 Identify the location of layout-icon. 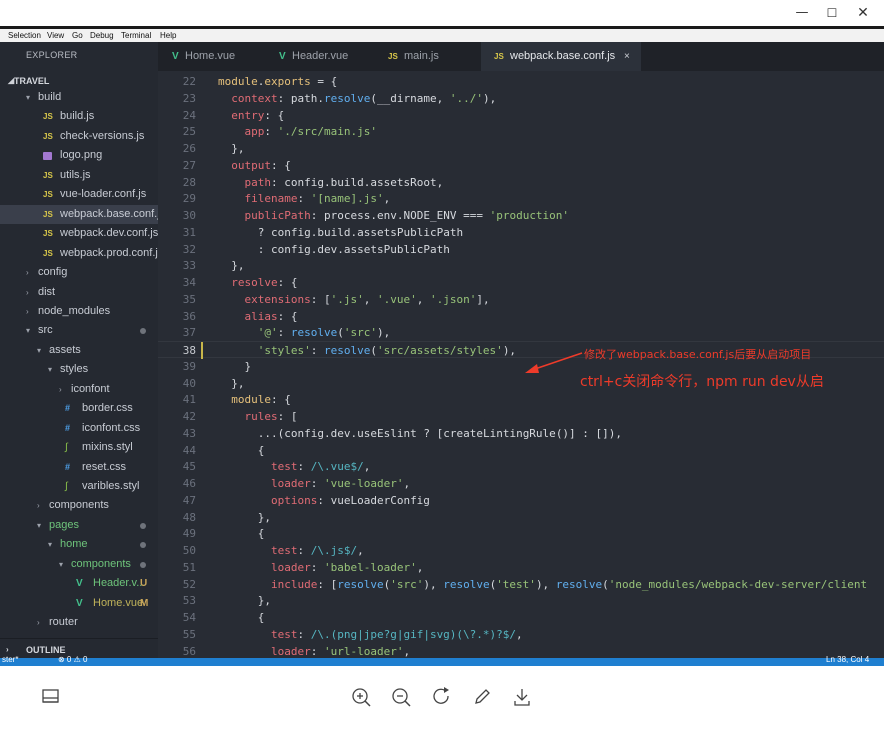
(50, 696).